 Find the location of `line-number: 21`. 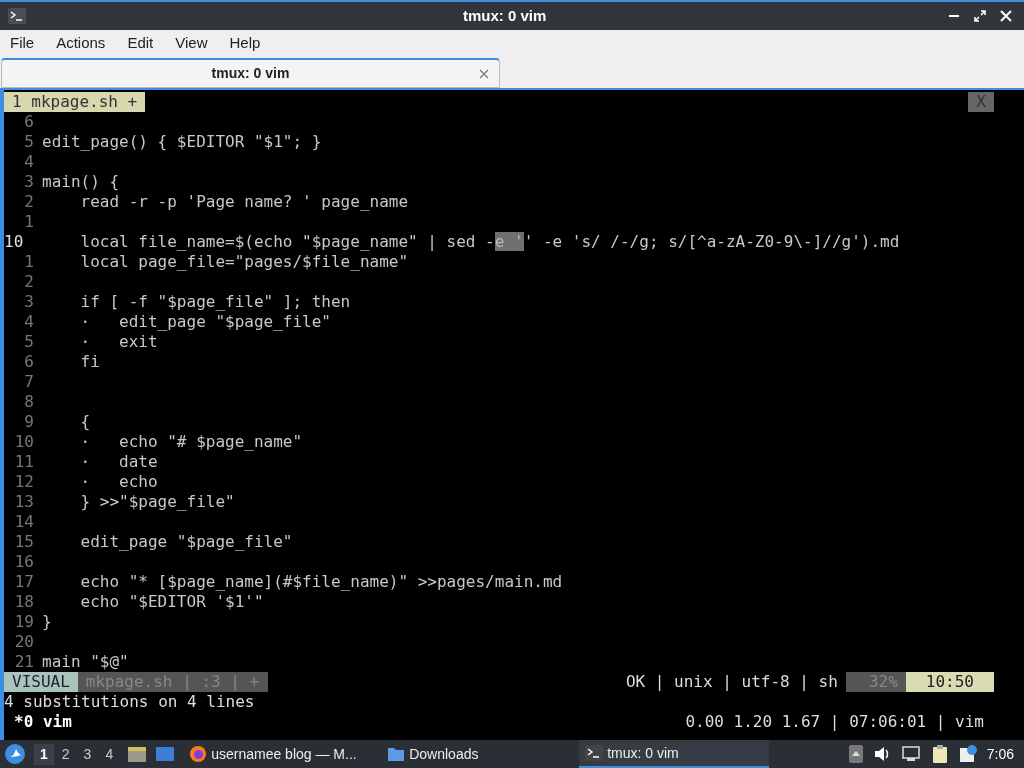

line-number: 21 is located at coordinates (24, 662).